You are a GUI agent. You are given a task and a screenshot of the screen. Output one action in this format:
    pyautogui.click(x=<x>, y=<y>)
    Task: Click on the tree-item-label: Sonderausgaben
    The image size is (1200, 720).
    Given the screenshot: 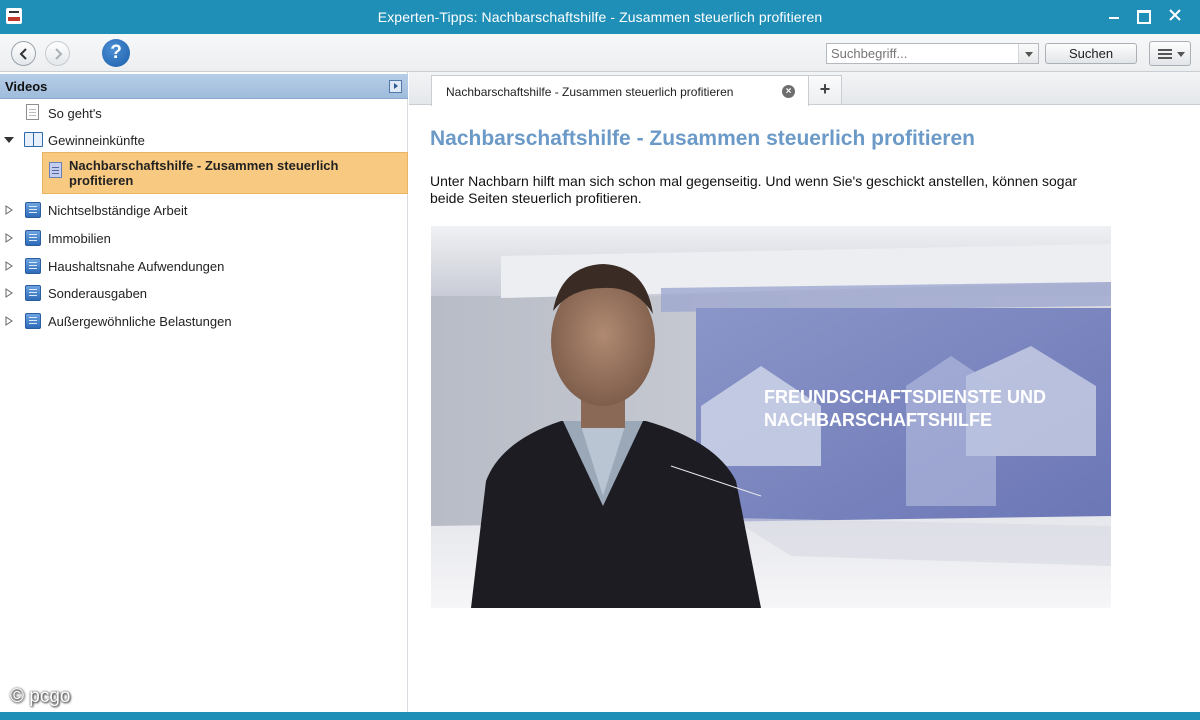 What is the action you would take?
    pyautogui.click(x=98, y=293)
    